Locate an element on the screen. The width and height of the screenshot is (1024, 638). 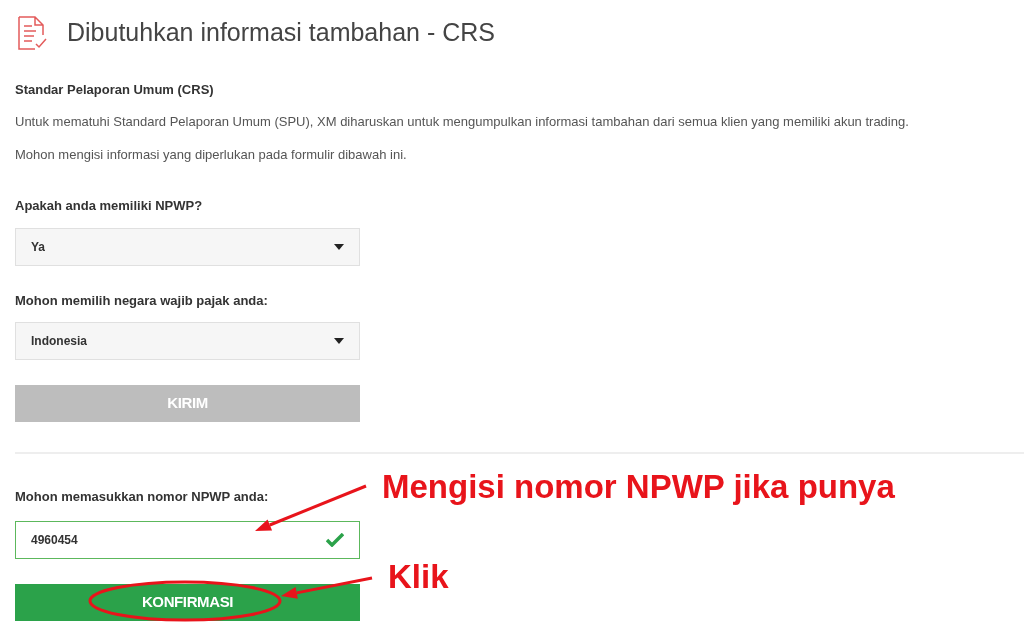
info-paragraph: Untuk mematuhi Standard Pelaporan Umum (SPU), XM diharuskan untuk mengumpulkan informasi tambahan dari semua klien yang memiliki akun trading. is located at coordinates (462, 122).